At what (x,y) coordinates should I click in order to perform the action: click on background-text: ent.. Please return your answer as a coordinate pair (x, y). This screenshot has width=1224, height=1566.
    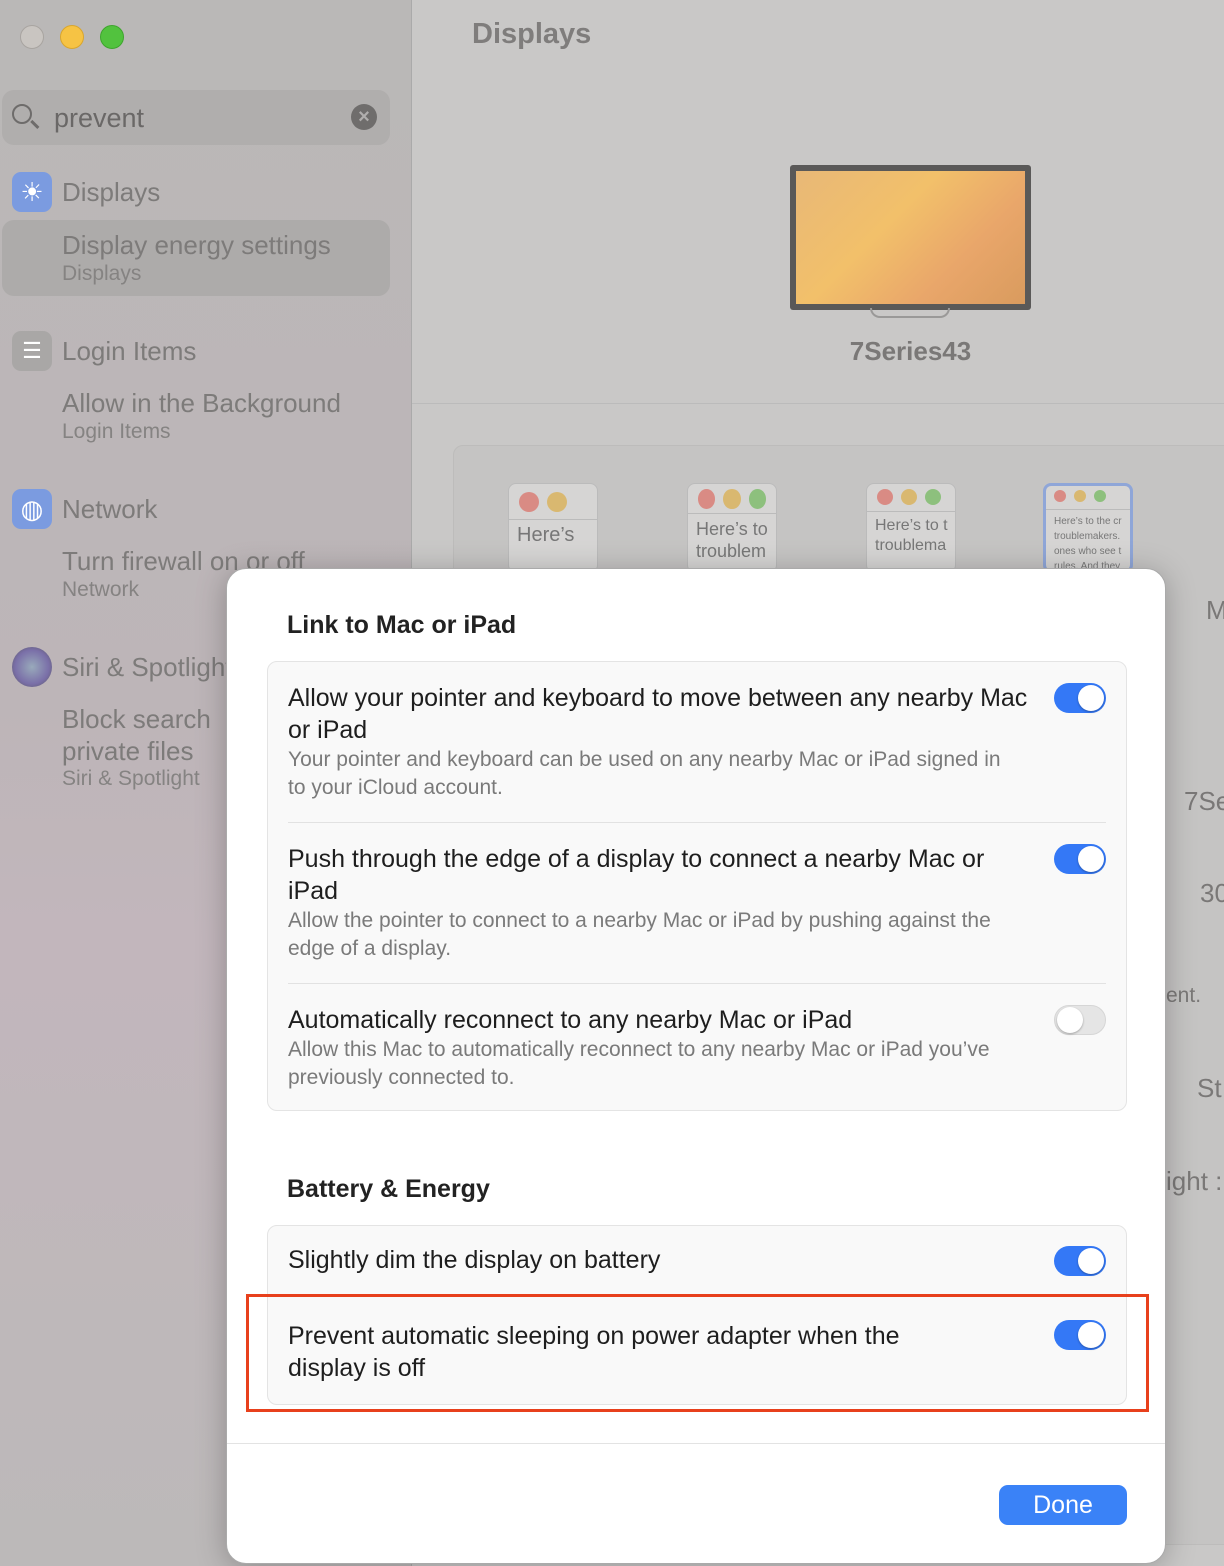
    Looking at the image, I should click on (1184, 995).